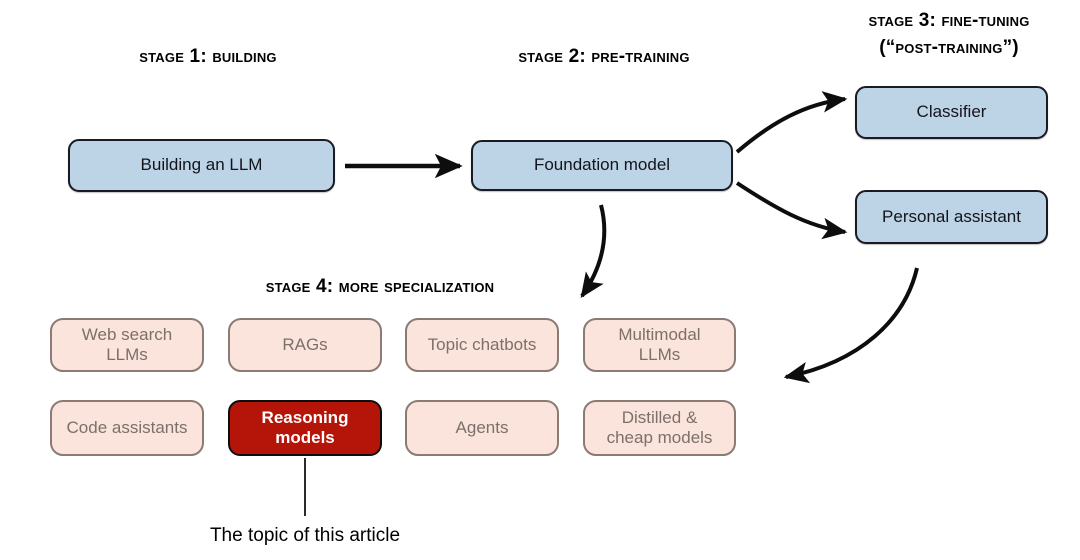 Image resolution: width=1080 pixels, height=560 pixels. Describe the element at coordinates (482, 428) in the screenshot. I see `node-agents: Agents` at that location.